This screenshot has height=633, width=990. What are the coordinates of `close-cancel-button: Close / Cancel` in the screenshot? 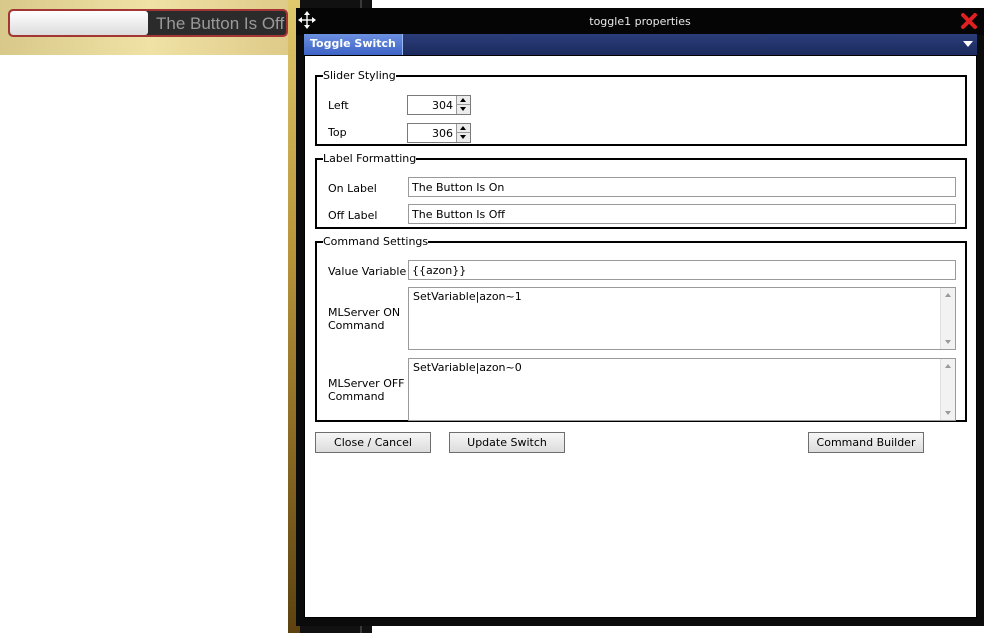 It's located at (373, 442).